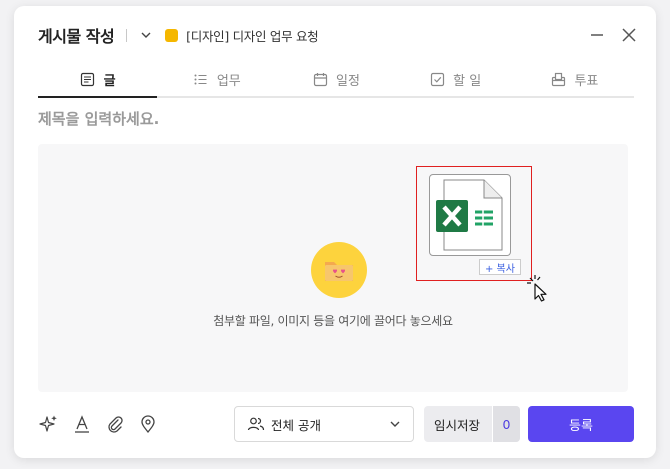 The height and width of the screenshot is (469, 670). Describe the element at coordinates (457, 425) in the screenshot. I see `draft-label: 임시저장` at that location.